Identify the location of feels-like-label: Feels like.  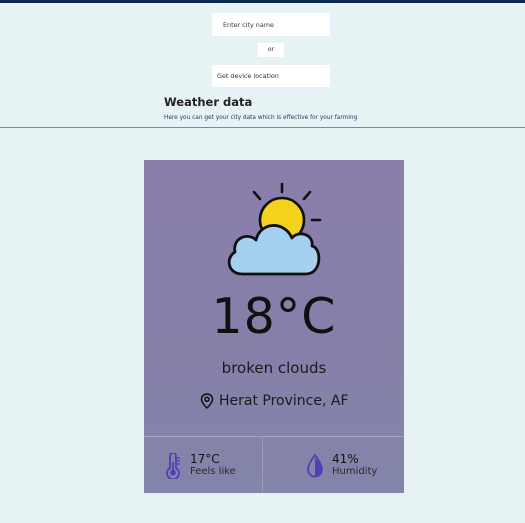
(213, 471).